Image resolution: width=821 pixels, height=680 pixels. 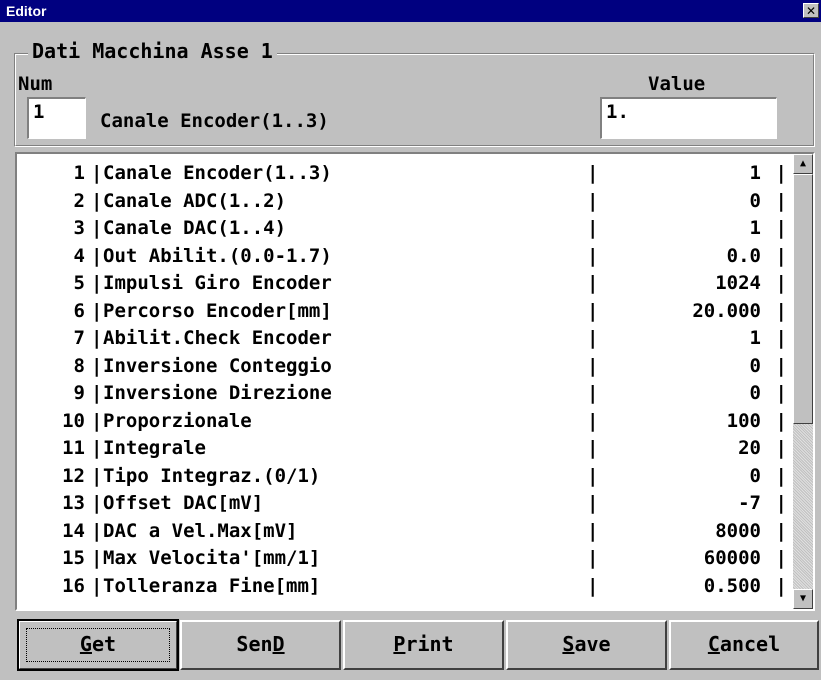 I want to click on row-name: Canale ADC(1..2), so click(x=195, y=200).